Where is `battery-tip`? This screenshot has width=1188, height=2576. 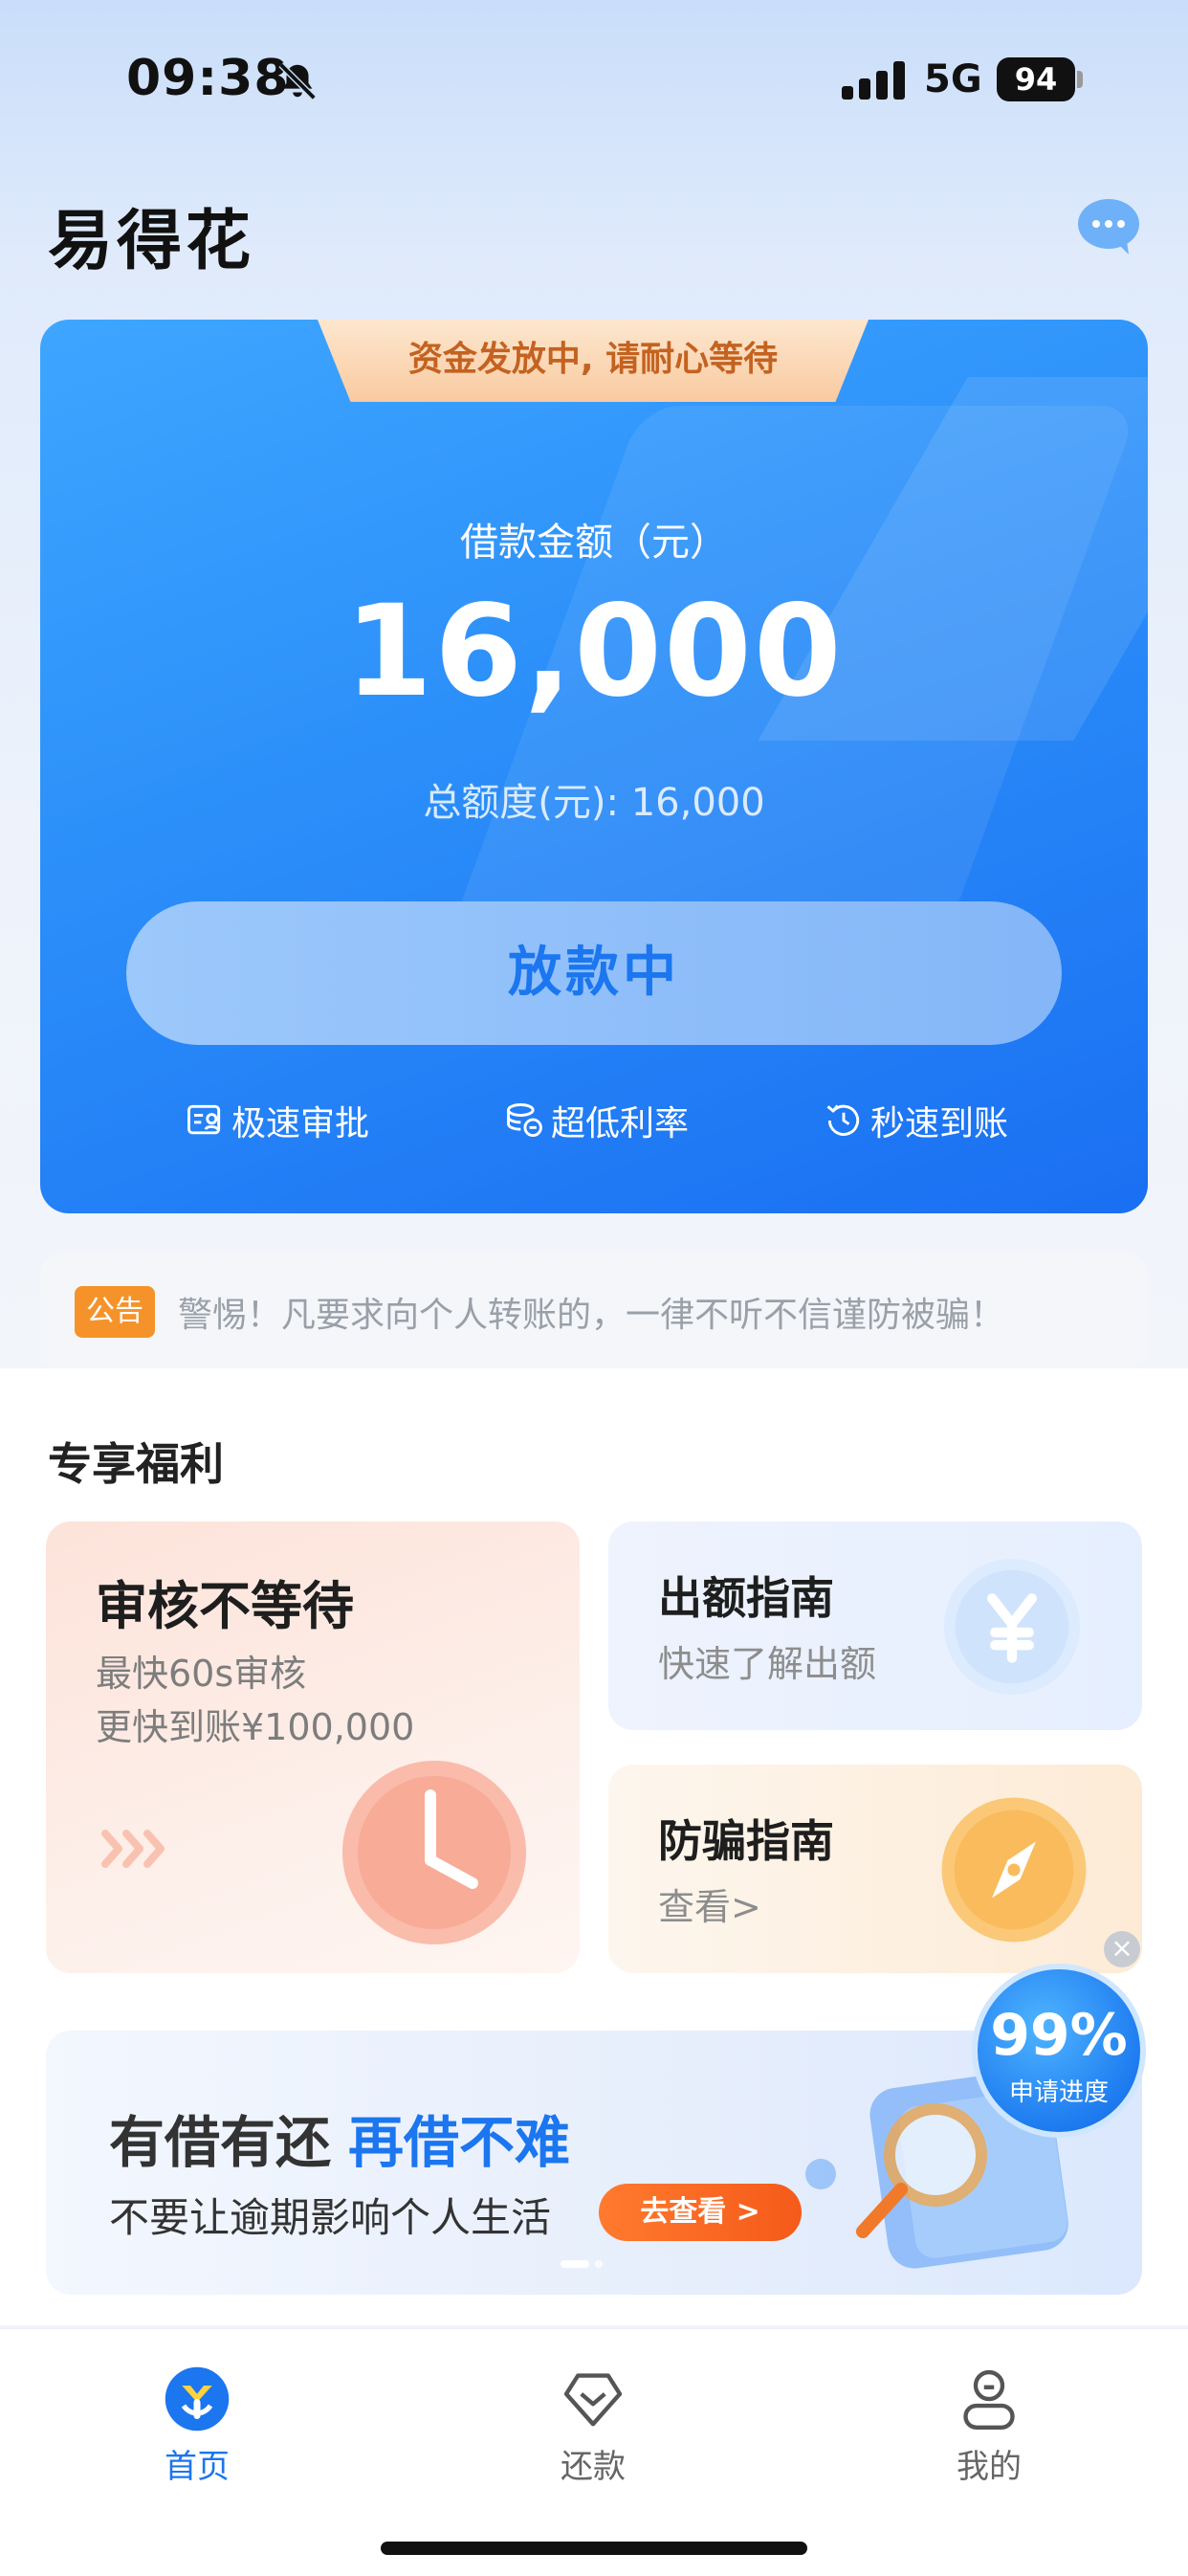 battery-tip is located at coordinates (1080, 79).